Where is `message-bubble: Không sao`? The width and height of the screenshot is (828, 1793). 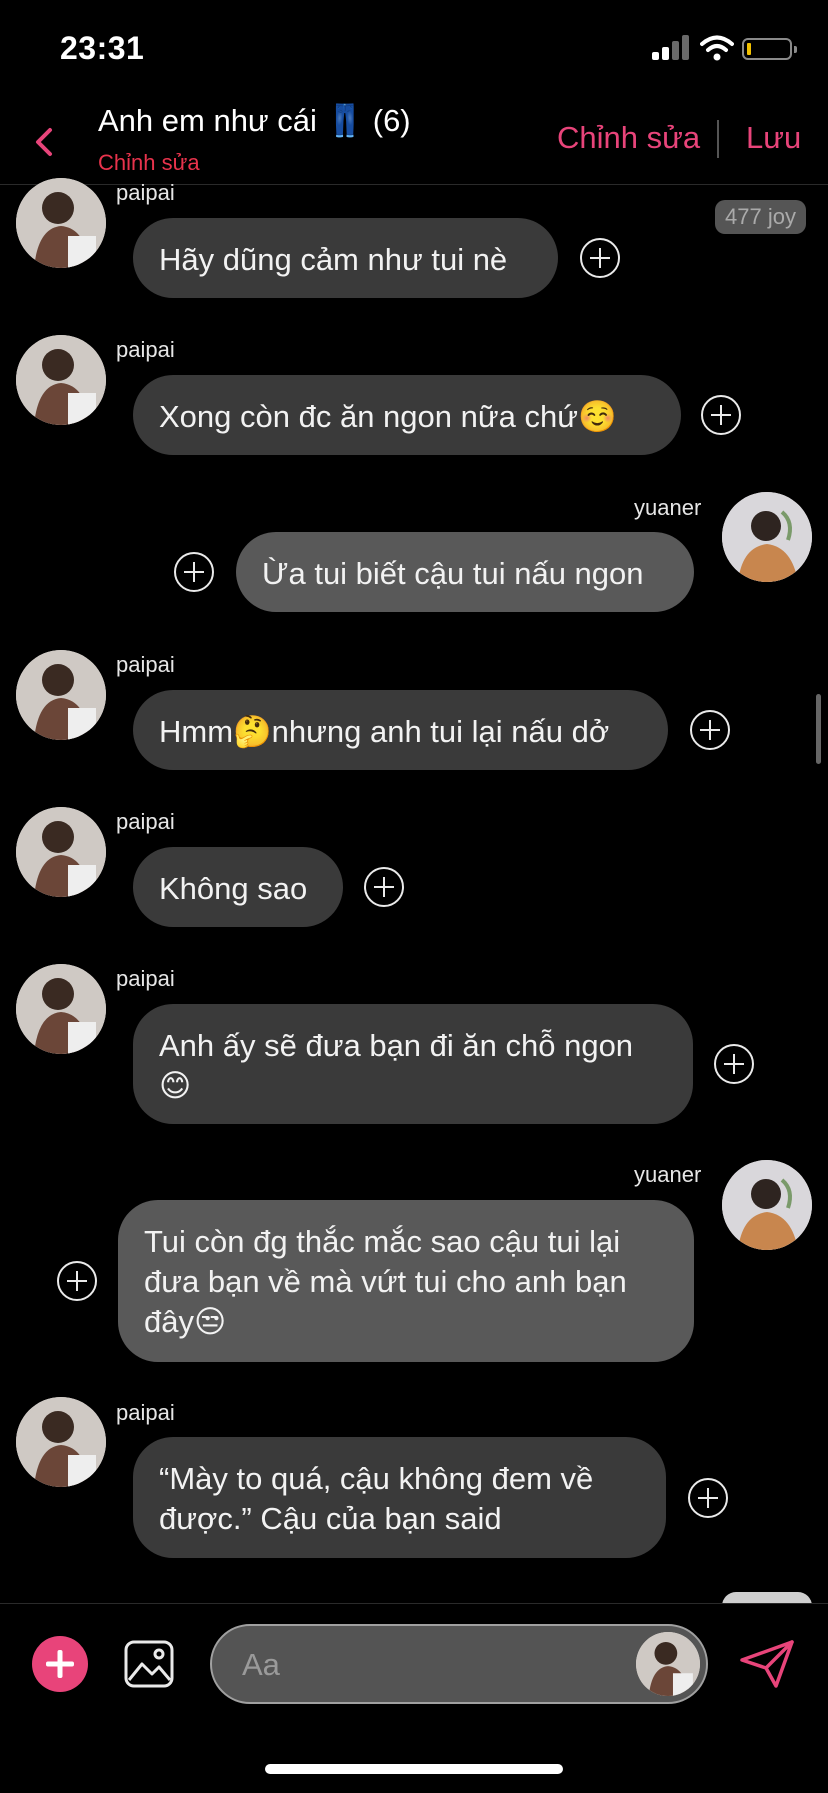 message-bubble: Không sao is located at coordinates (238, 887).